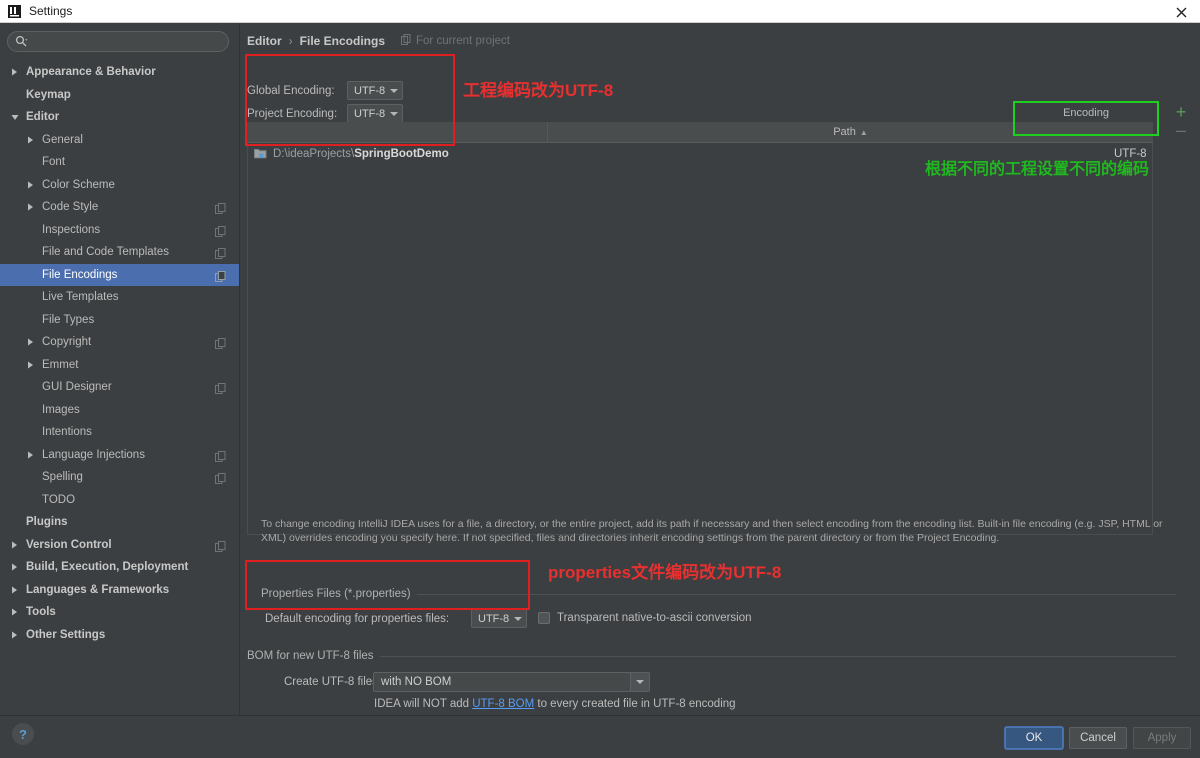 Image resolution: width=1200 pixels, height=758 pixels. I want to click on sidebar-item-language-injections: Language Injections, so click(119, 455).